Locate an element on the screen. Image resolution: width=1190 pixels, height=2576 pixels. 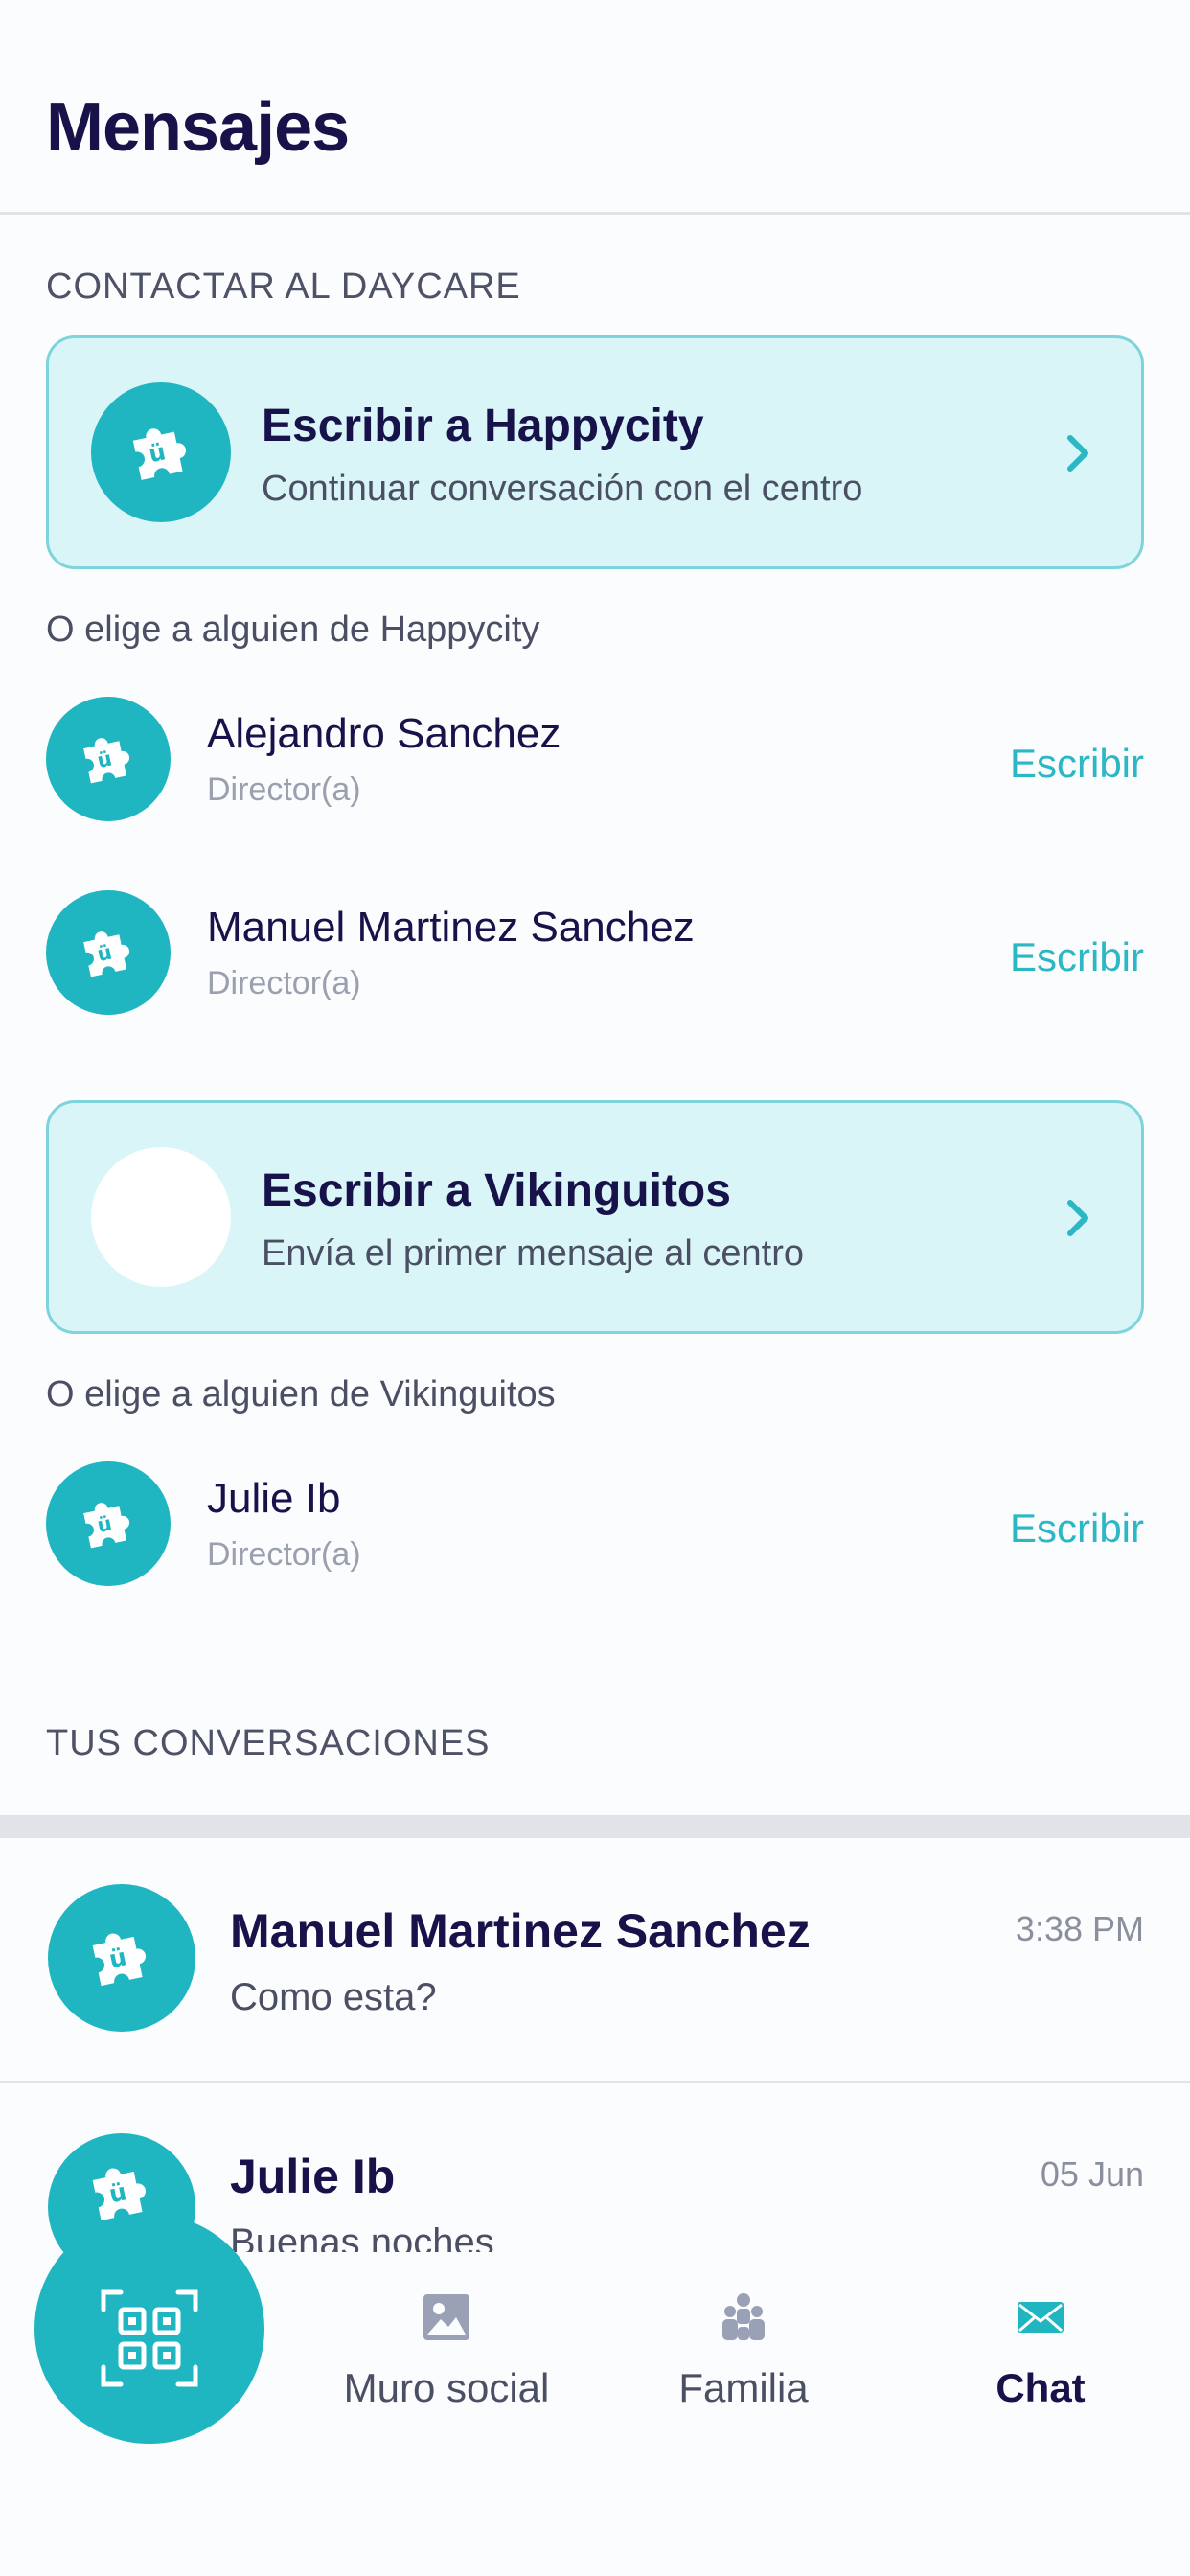
conversation-name: Manuel Martinez Sanchez is located at coordinates (521, 1931).